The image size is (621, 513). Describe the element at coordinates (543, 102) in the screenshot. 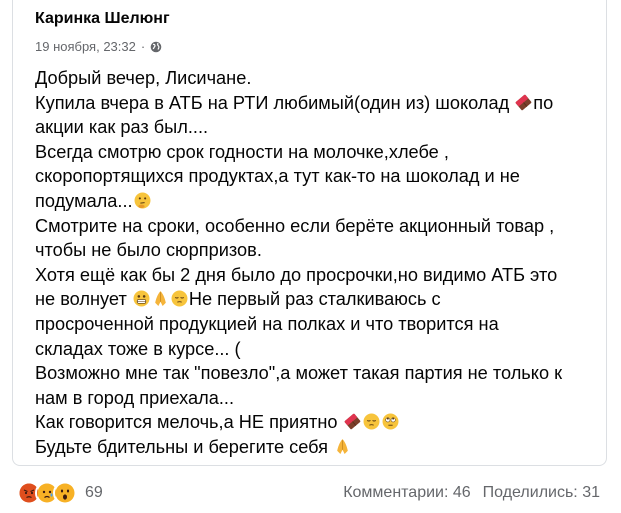

I see `post-text-segment: по` at that location.